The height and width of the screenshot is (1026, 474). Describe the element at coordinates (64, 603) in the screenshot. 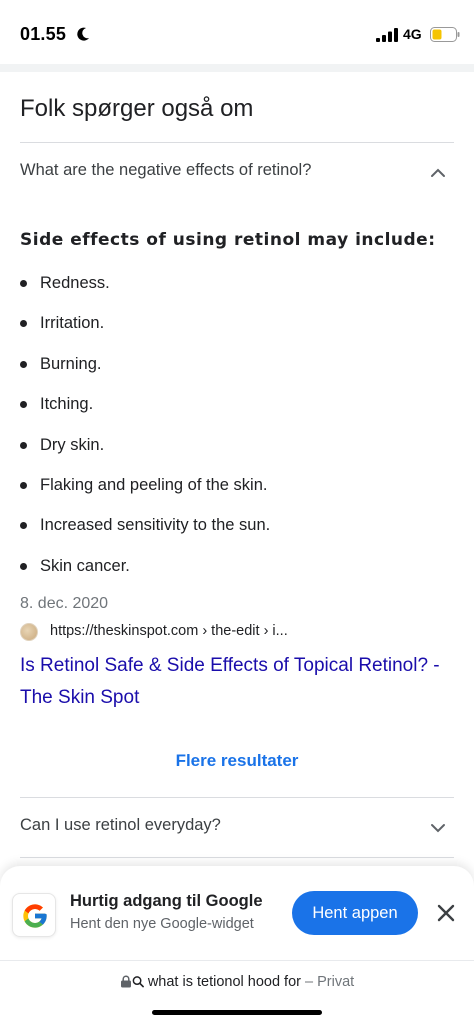

I see `answer-date: 8. dec. 2020` at that location.